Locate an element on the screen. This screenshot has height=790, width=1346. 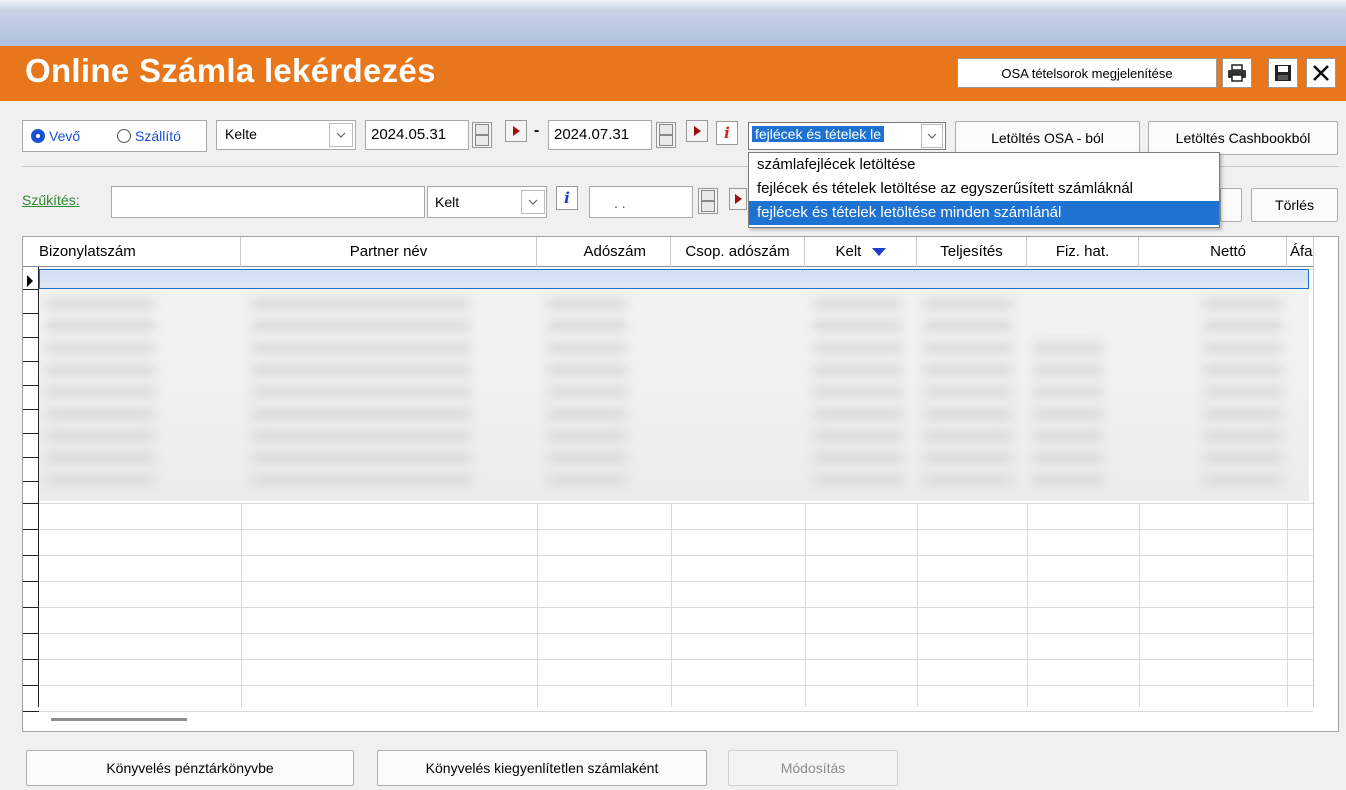
column-header: Partner név is located at coordinates (389, 252).